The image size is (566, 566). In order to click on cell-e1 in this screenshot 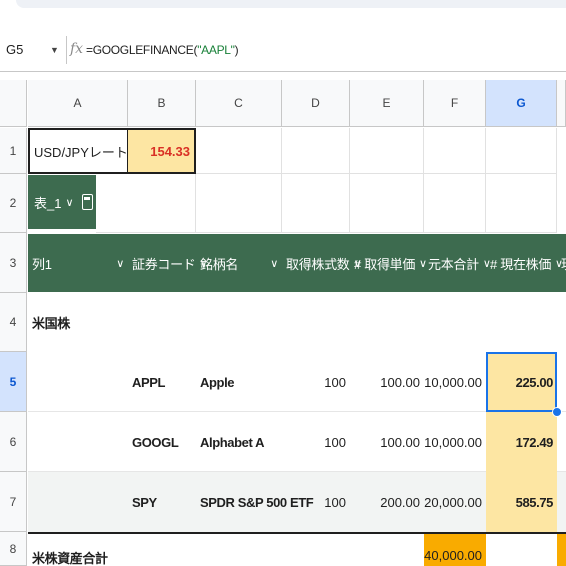, I will do `click(387, 151)`.